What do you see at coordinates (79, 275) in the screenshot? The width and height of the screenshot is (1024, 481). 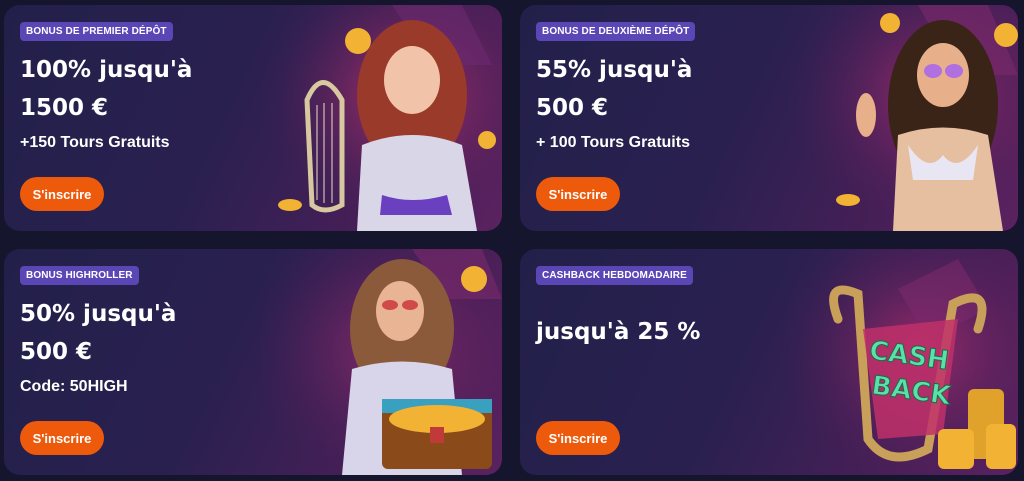 I see `bonus-badge: BONUS HIGHROLLER` at bounding box center [79, 275].